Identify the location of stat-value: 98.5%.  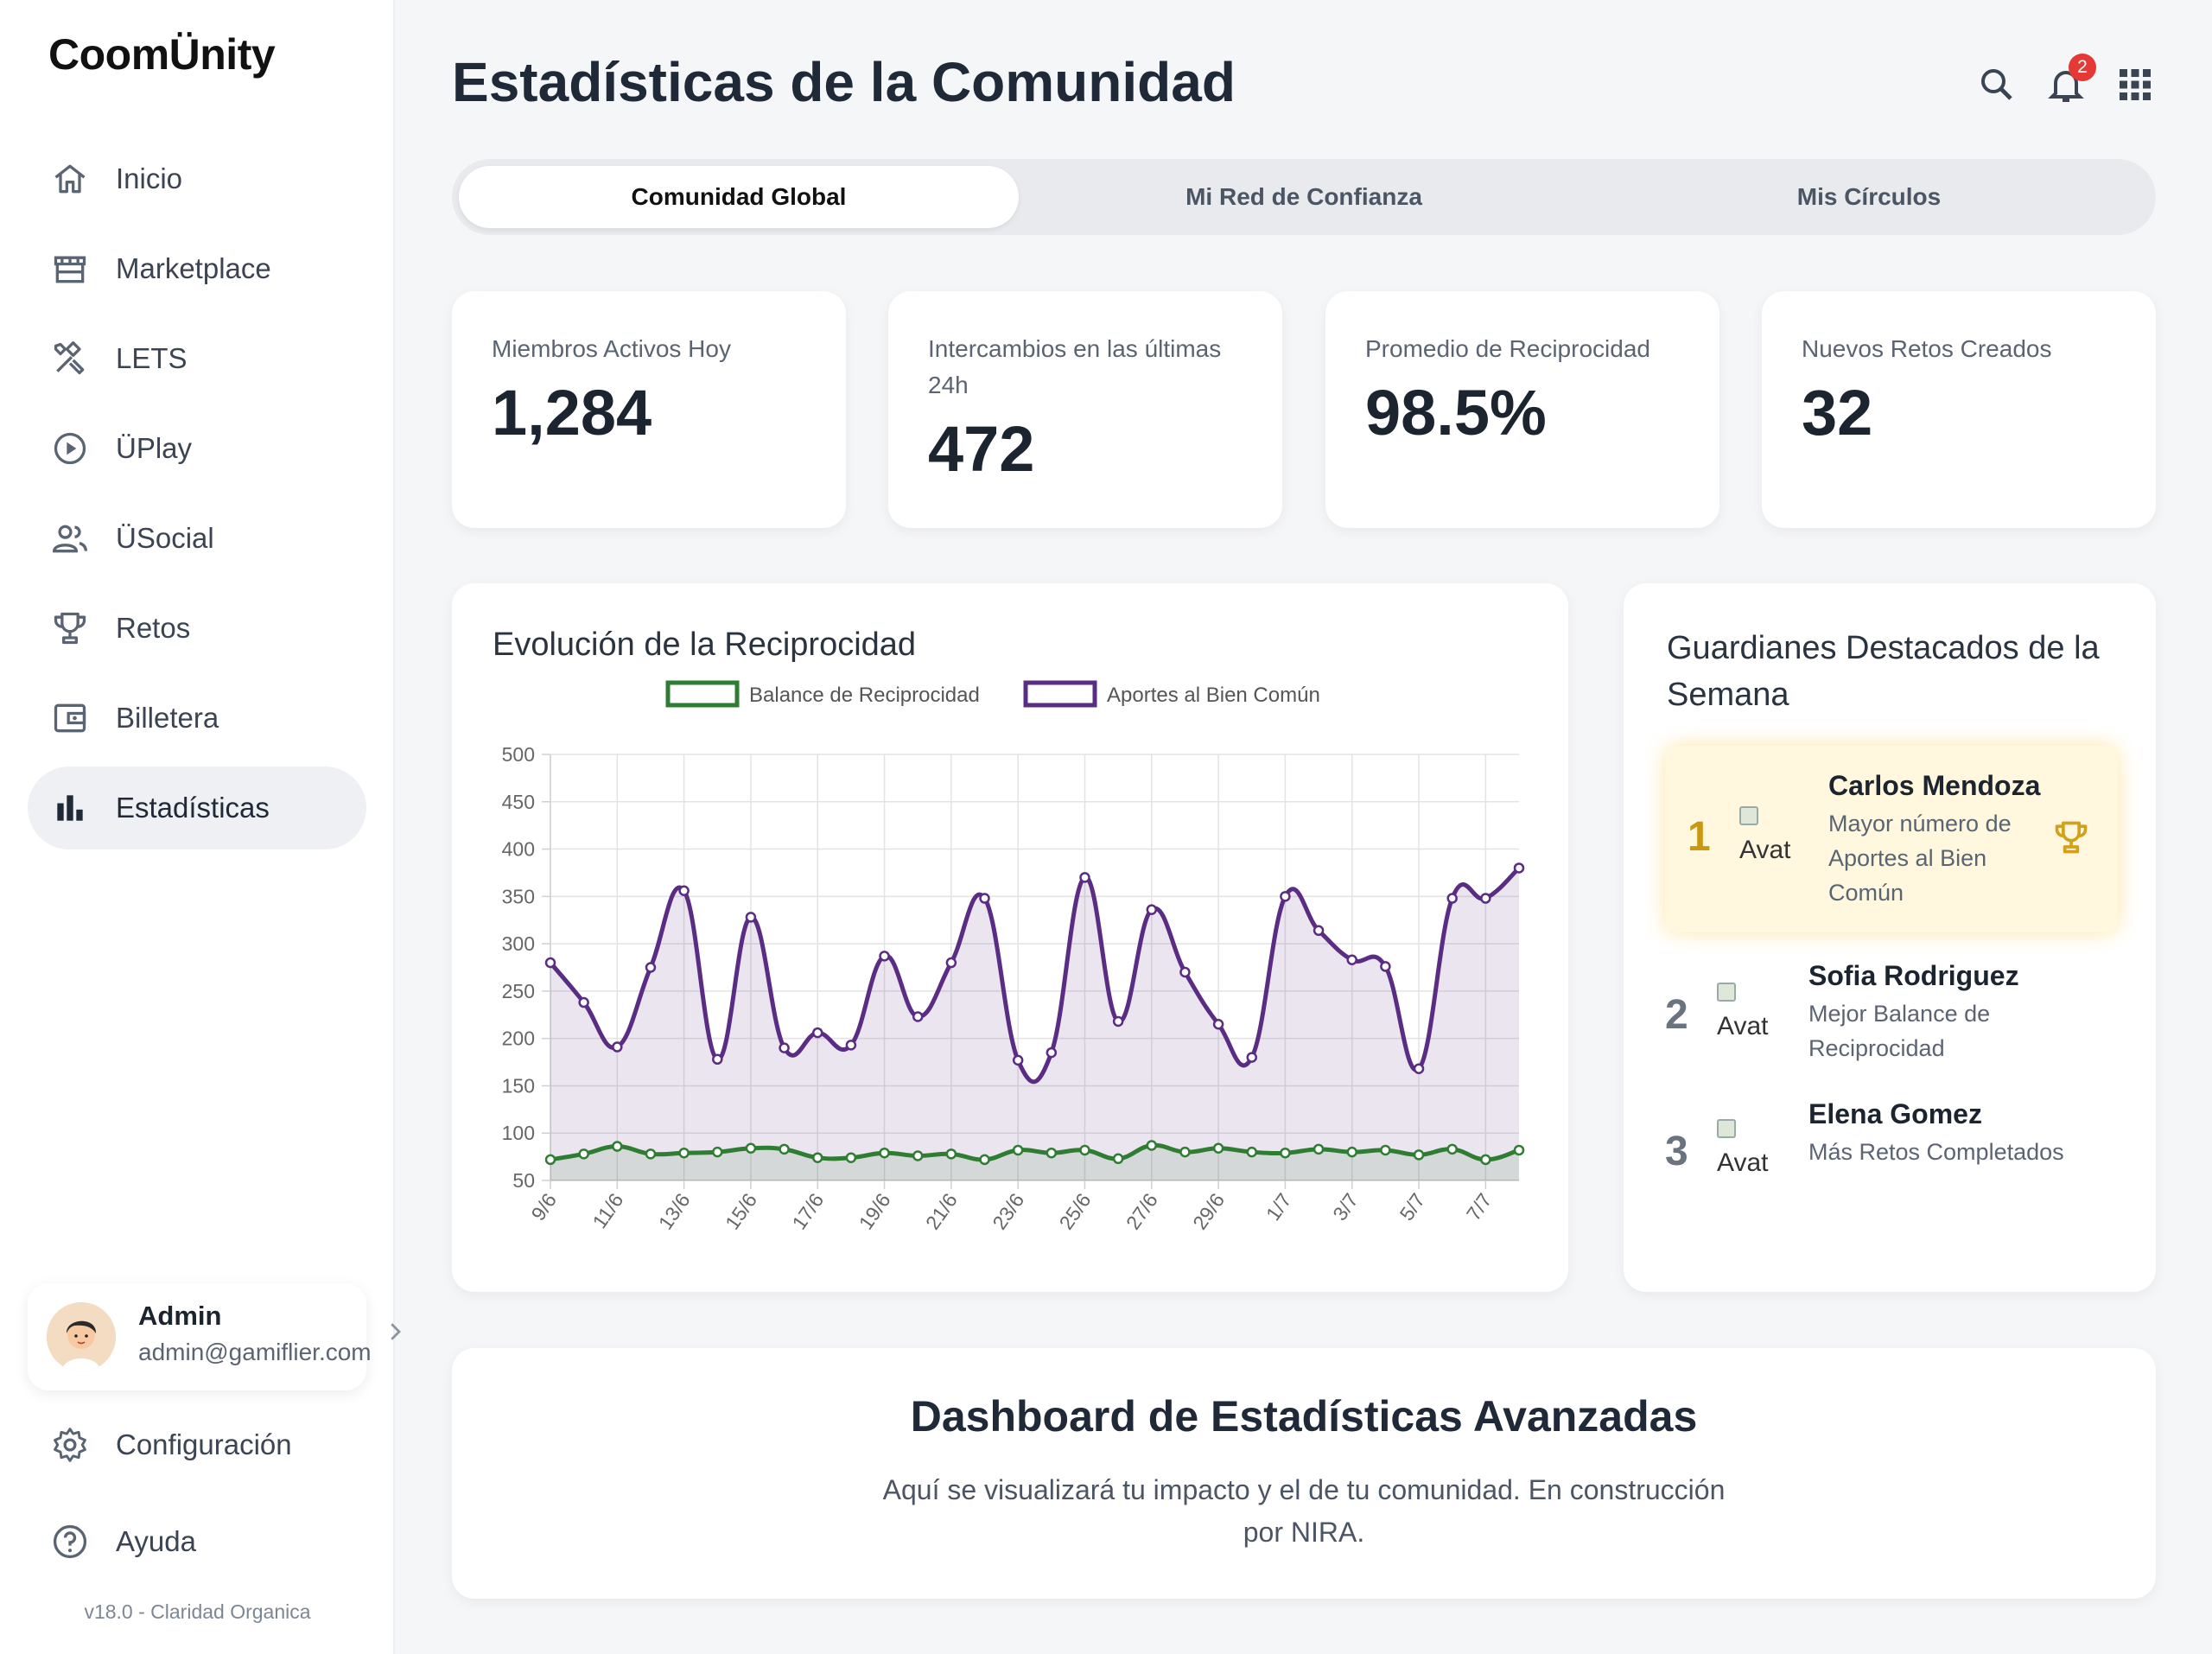
(1456, 412).